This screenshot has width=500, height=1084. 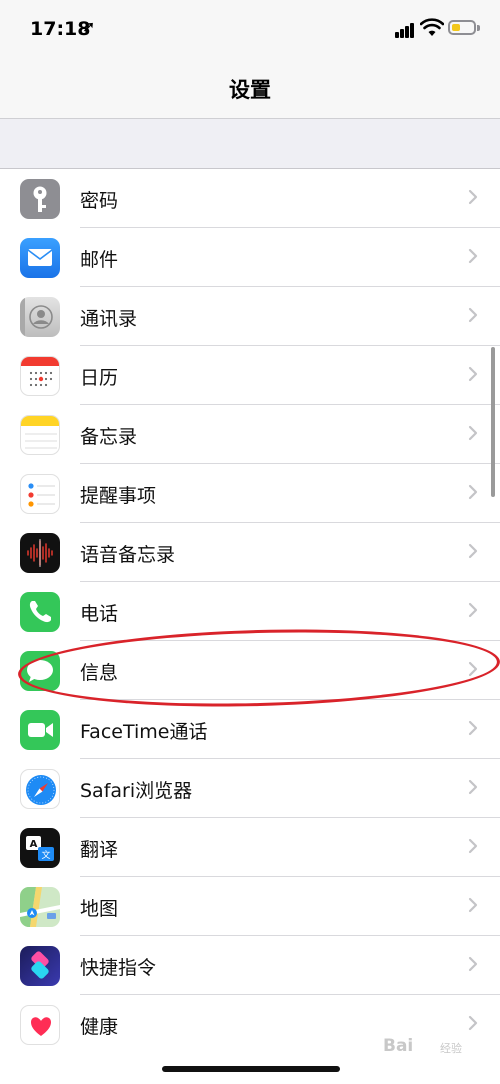 I want to click on settings-row-label: 语音备忘录, so click(x=128, y=555).